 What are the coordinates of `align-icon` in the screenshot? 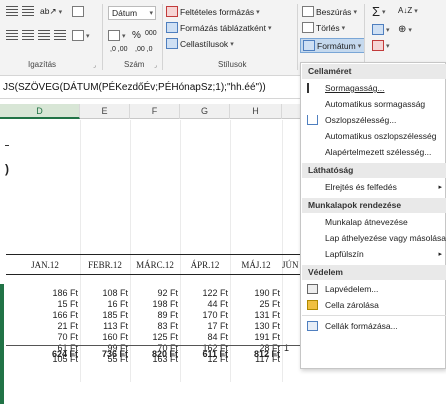 It's located at (12, 11).